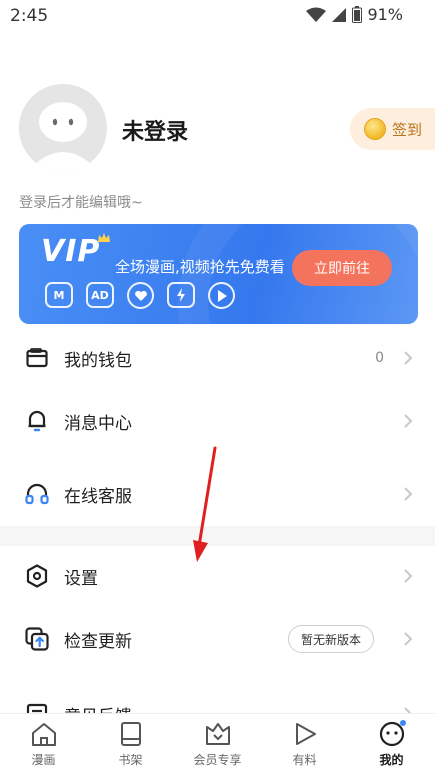 The width and height of the screenshot is (435, 773). What do you see at coordinates (375, 129) in the screenshot?
I see `coin-icon` at bounding box center [375, 129].